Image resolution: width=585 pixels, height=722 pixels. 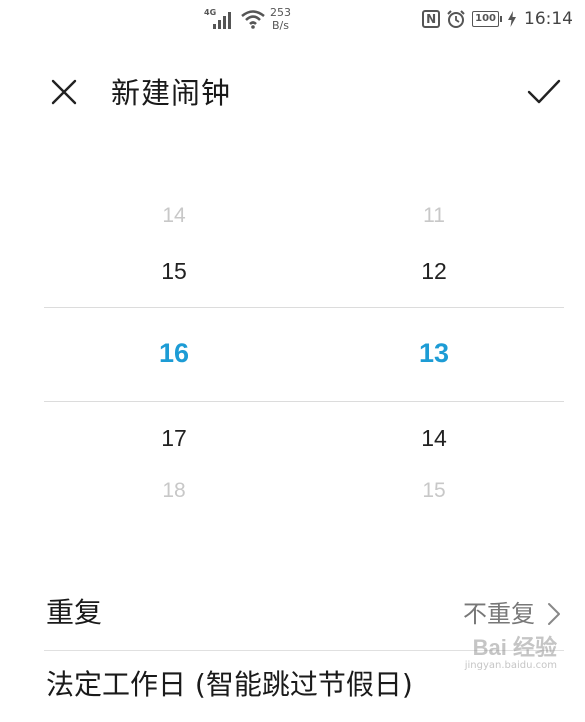 What do you see at coordinates (512, 19) in the screenshot?
I see `charging-icon` at bounding box center [512, 19].